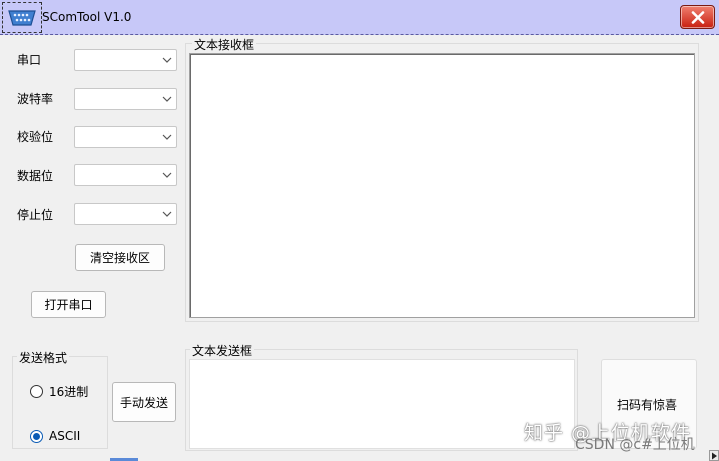  I want to click on radio-ascii: ASCII, so click(55, 436).